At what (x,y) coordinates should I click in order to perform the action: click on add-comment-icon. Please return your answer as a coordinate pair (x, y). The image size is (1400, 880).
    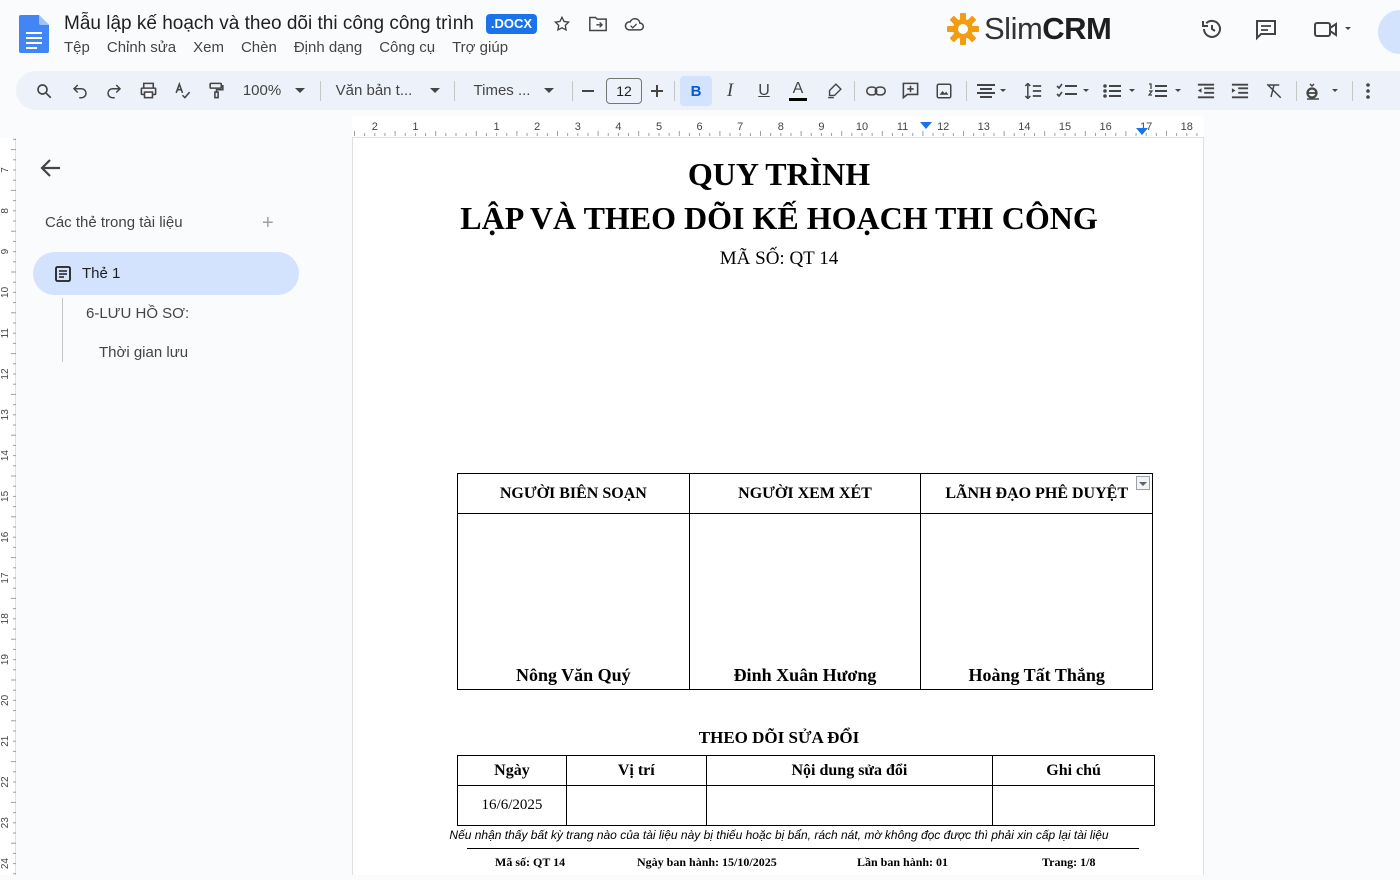
    Looking at the image, I should click on (910, 90).